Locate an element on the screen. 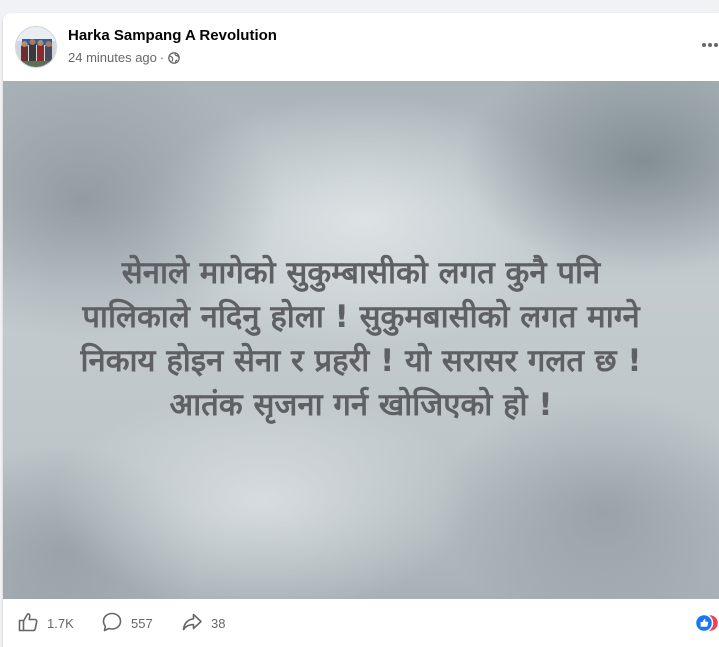 This screenshot has width=719, height=647. like-icon is located at coordinates (28, 623).